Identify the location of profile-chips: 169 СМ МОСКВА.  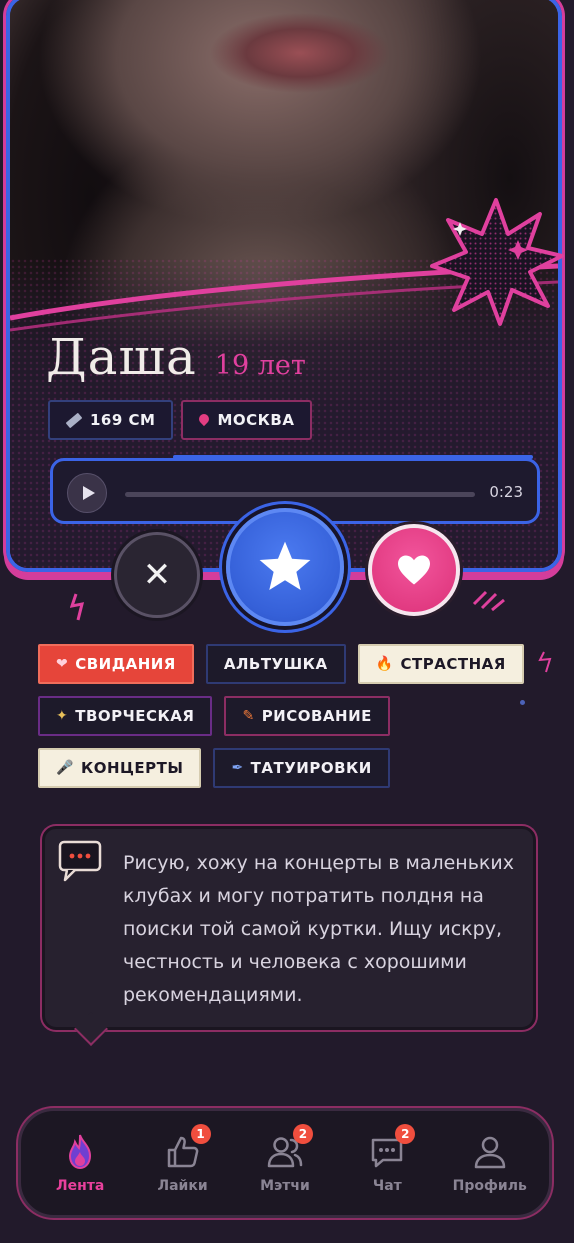
(180, 420).